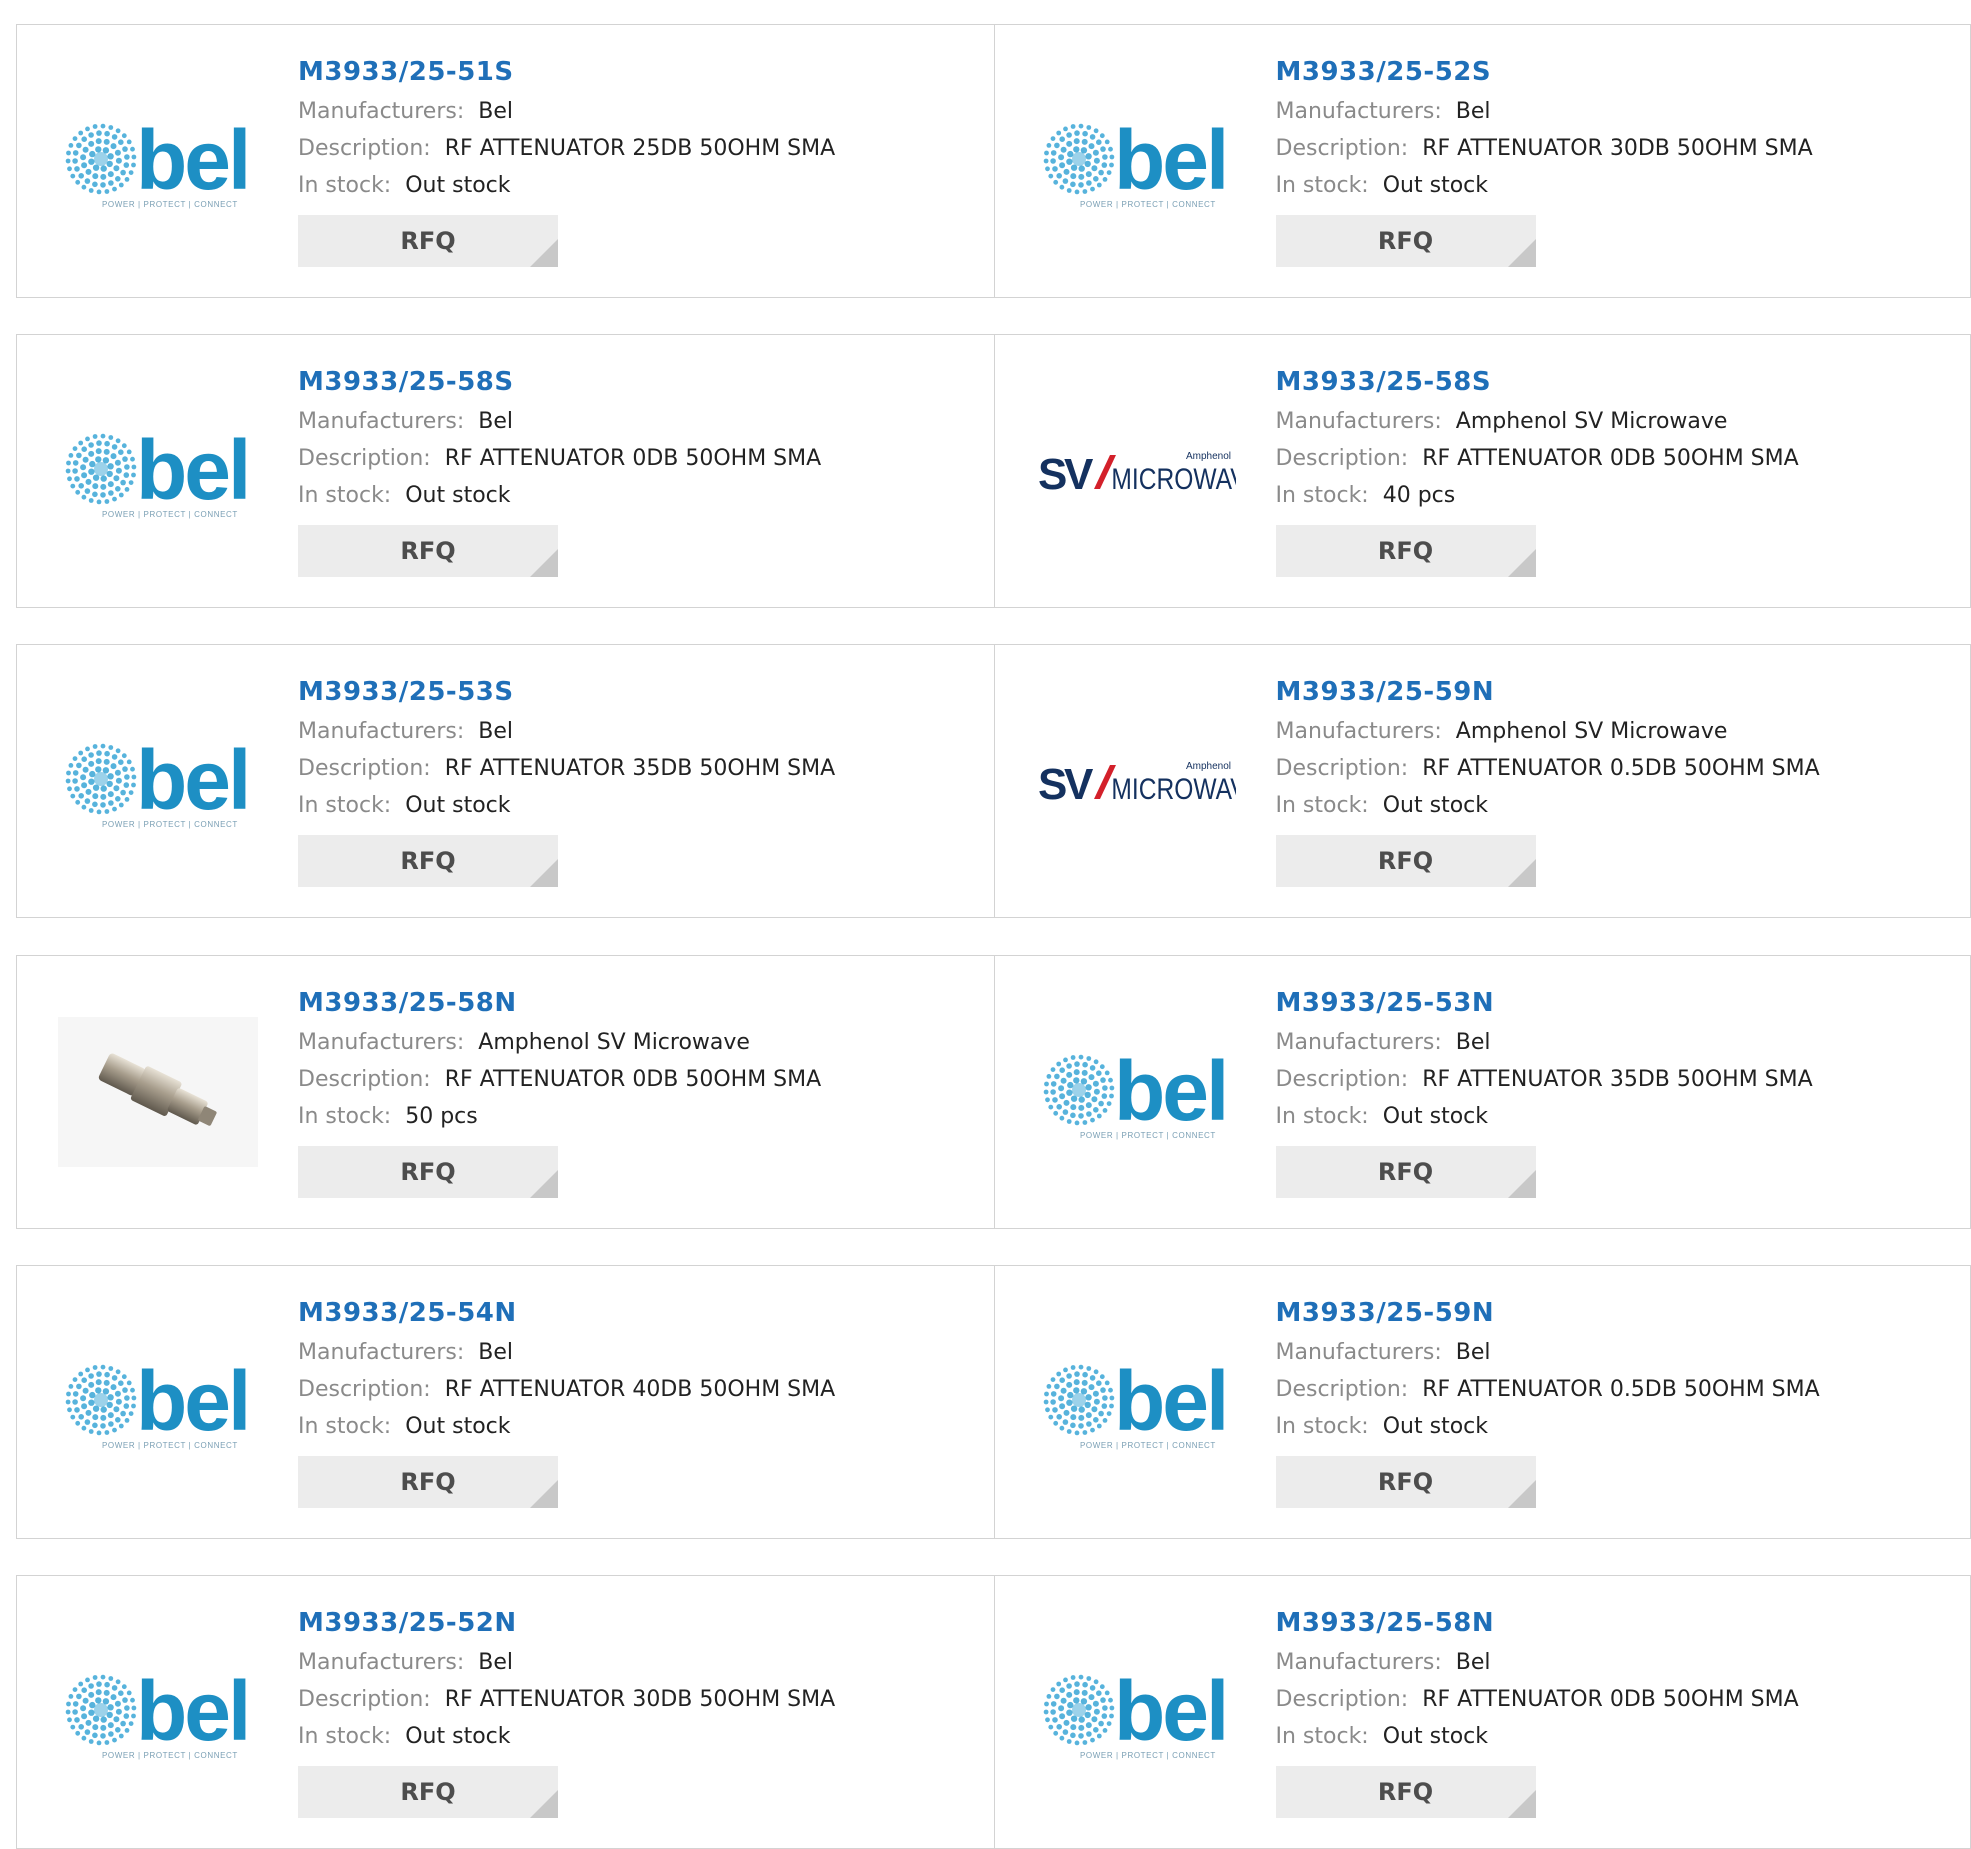 The width and height of the screenshot is (1971, 1849). I want to click on description-row: Description: RF ATTENUATOR 40DB 50OHM SMA, so click(566, 1389).